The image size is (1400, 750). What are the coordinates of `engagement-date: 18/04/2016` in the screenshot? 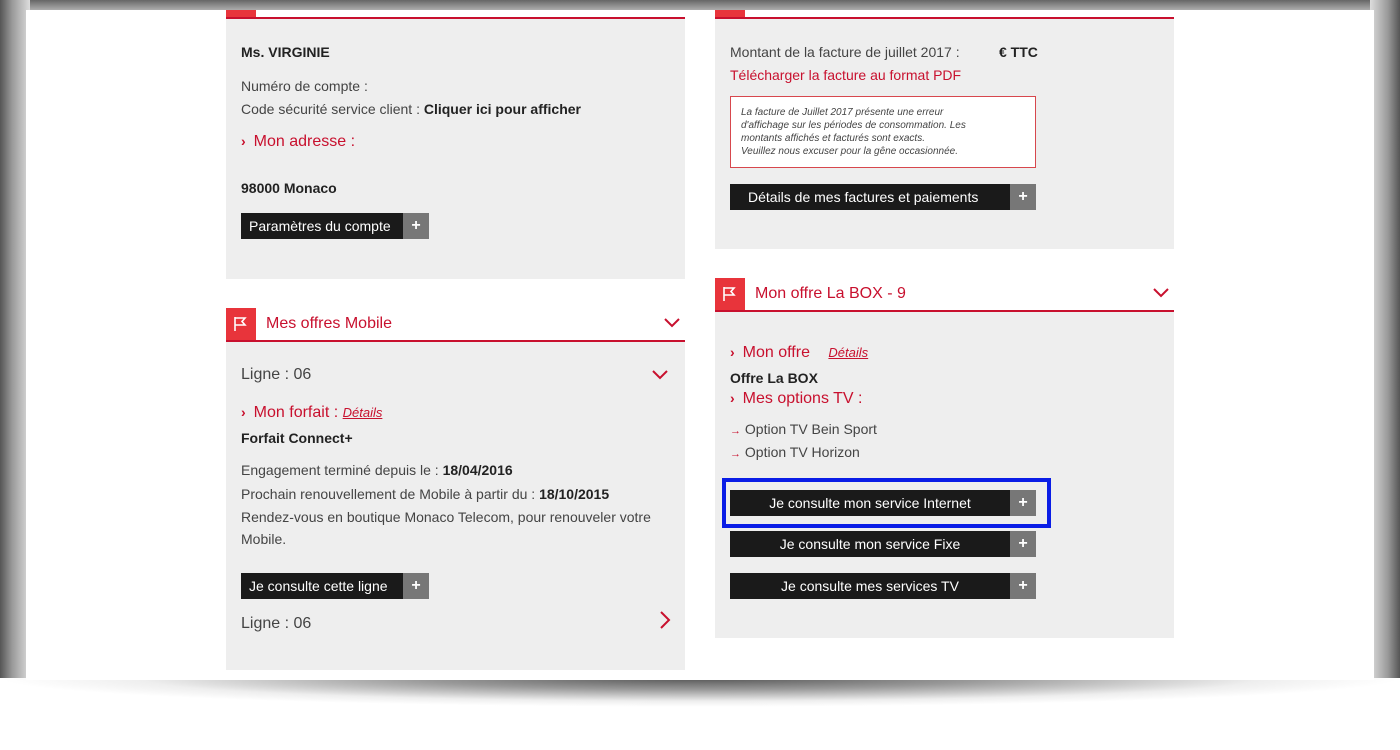 It's located at (477, 470).